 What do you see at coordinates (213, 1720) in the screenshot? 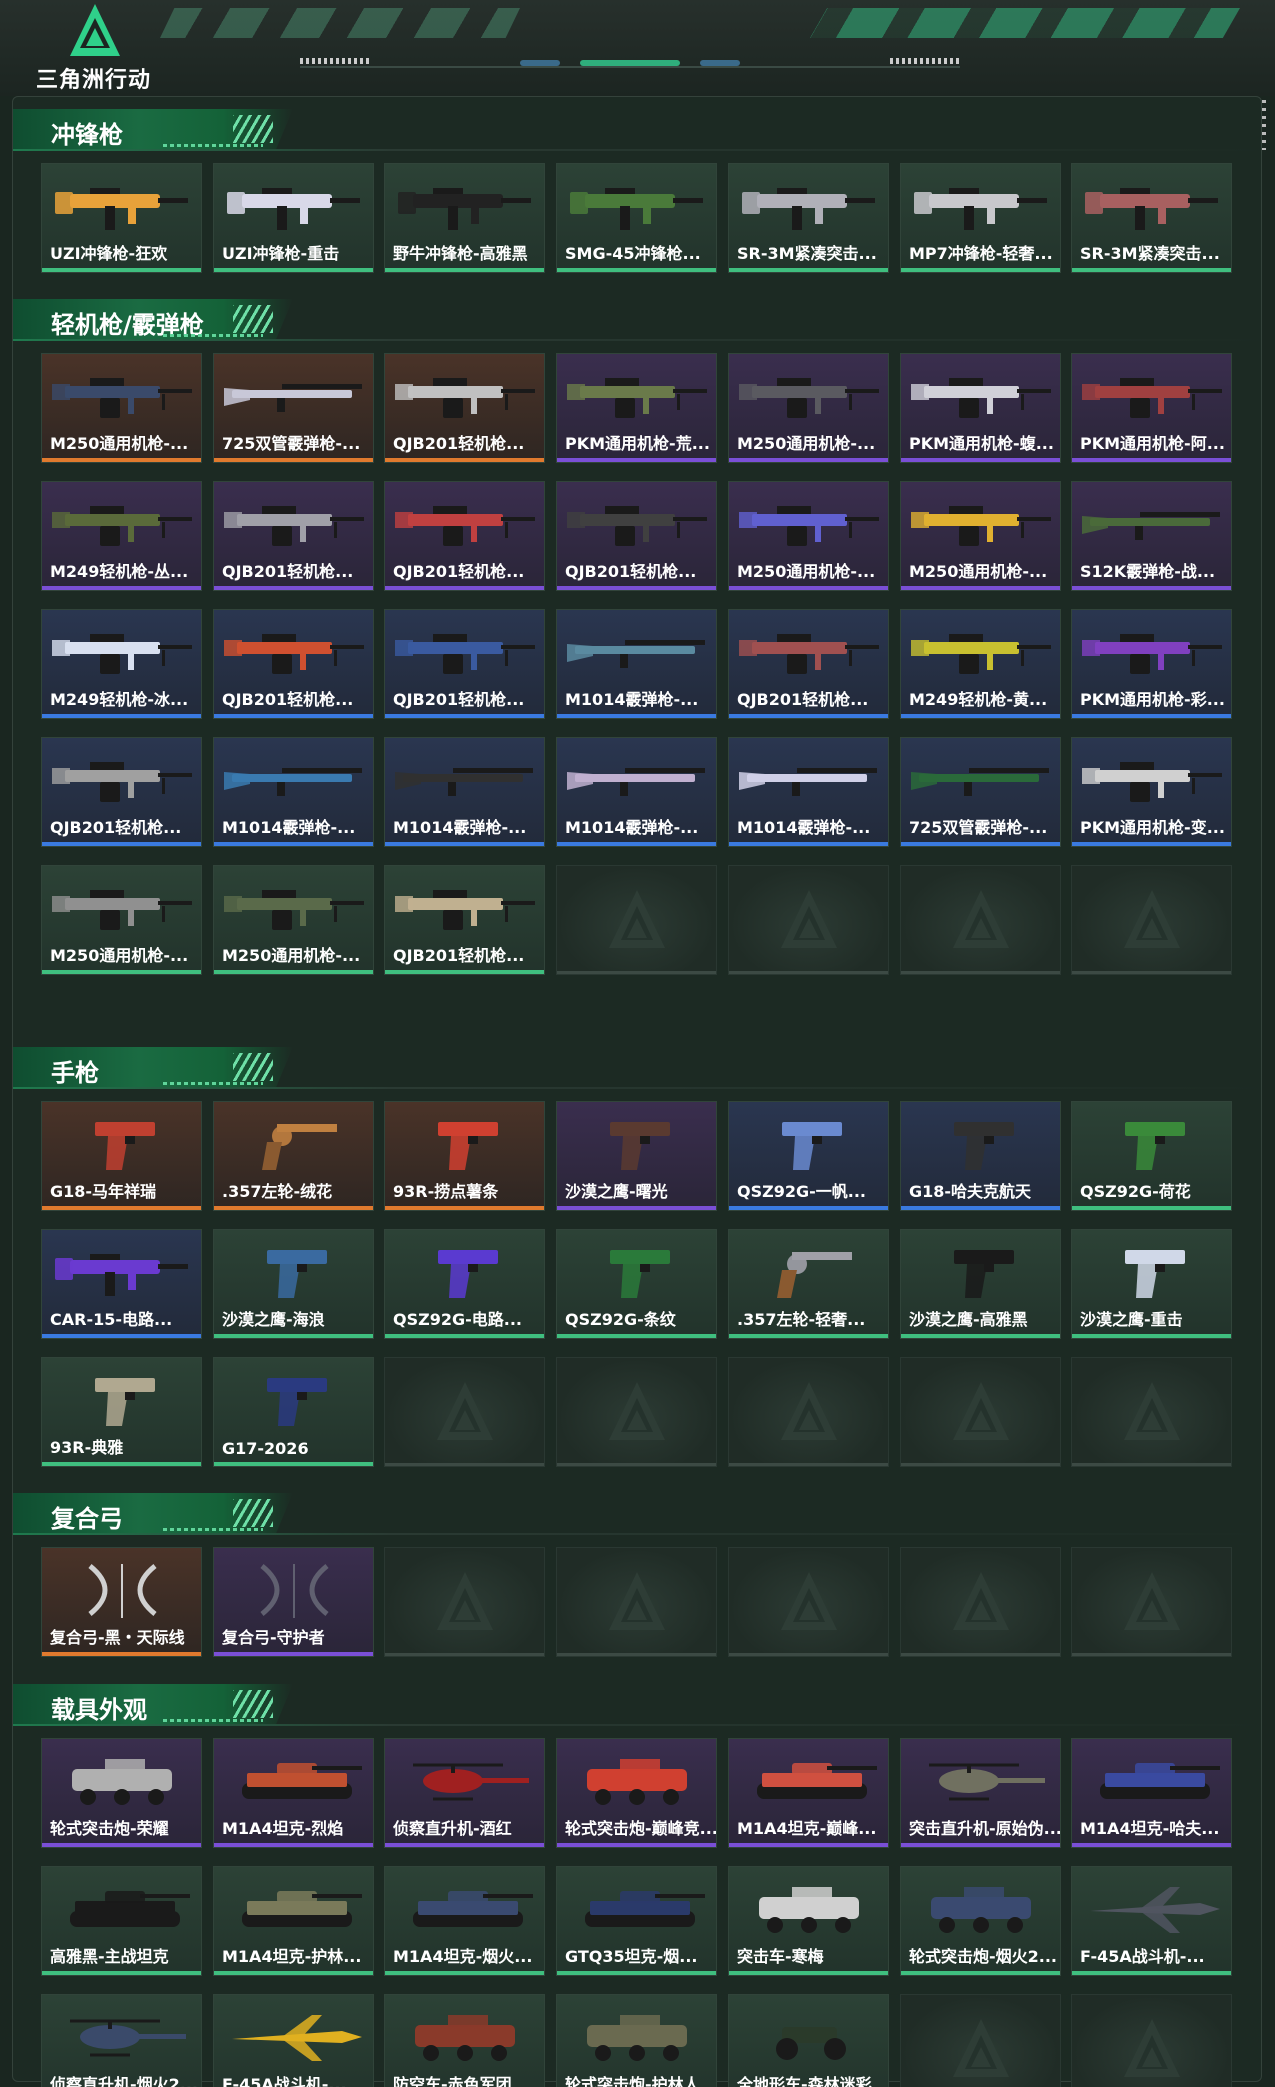
I see `section-underline` at bounding box center [213, 1720].